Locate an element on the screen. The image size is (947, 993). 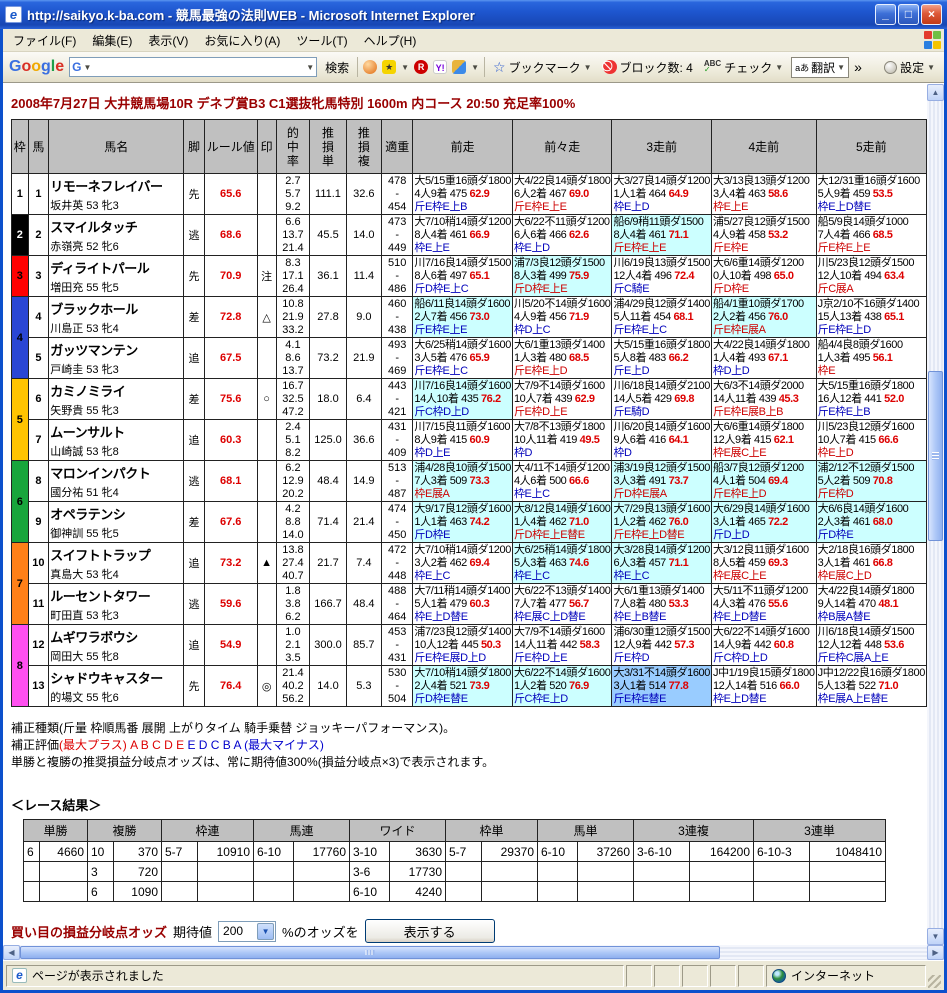
rakuten-icon: R is located at coordinates (421, 67).